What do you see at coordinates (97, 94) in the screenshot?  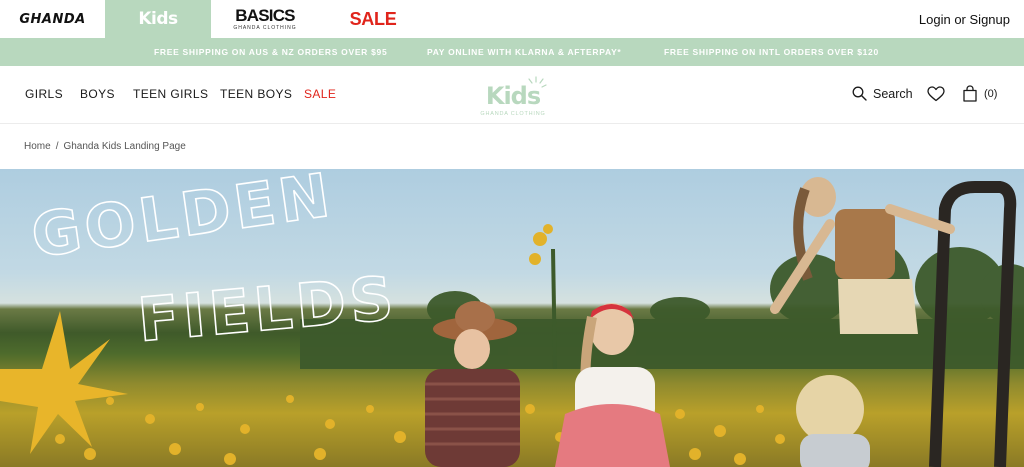 I see `nav-item-boys: BOYS` at bounding box center [97, 94].